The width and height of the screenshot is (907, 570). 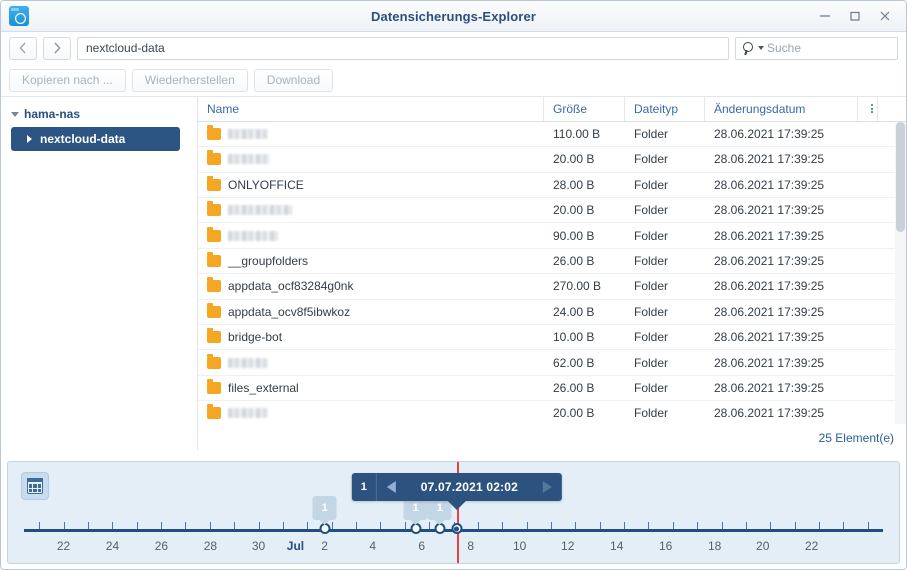 What do you see at coordinates (552, 363) in the screenshot?
I see `table-row: 62.00 B Folder 28.06.2021 17:39:25` at bounding box center [552, 363].